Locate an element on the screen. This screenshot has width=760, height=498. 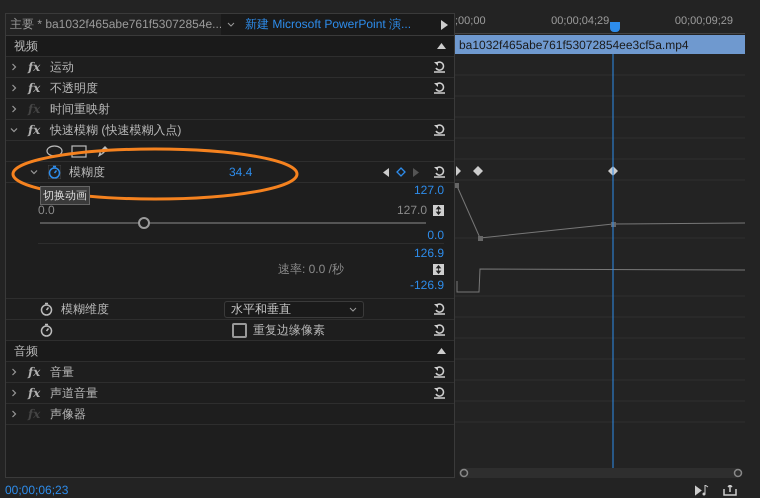
effect-name: 运动 is located at coordinates (62, 67).